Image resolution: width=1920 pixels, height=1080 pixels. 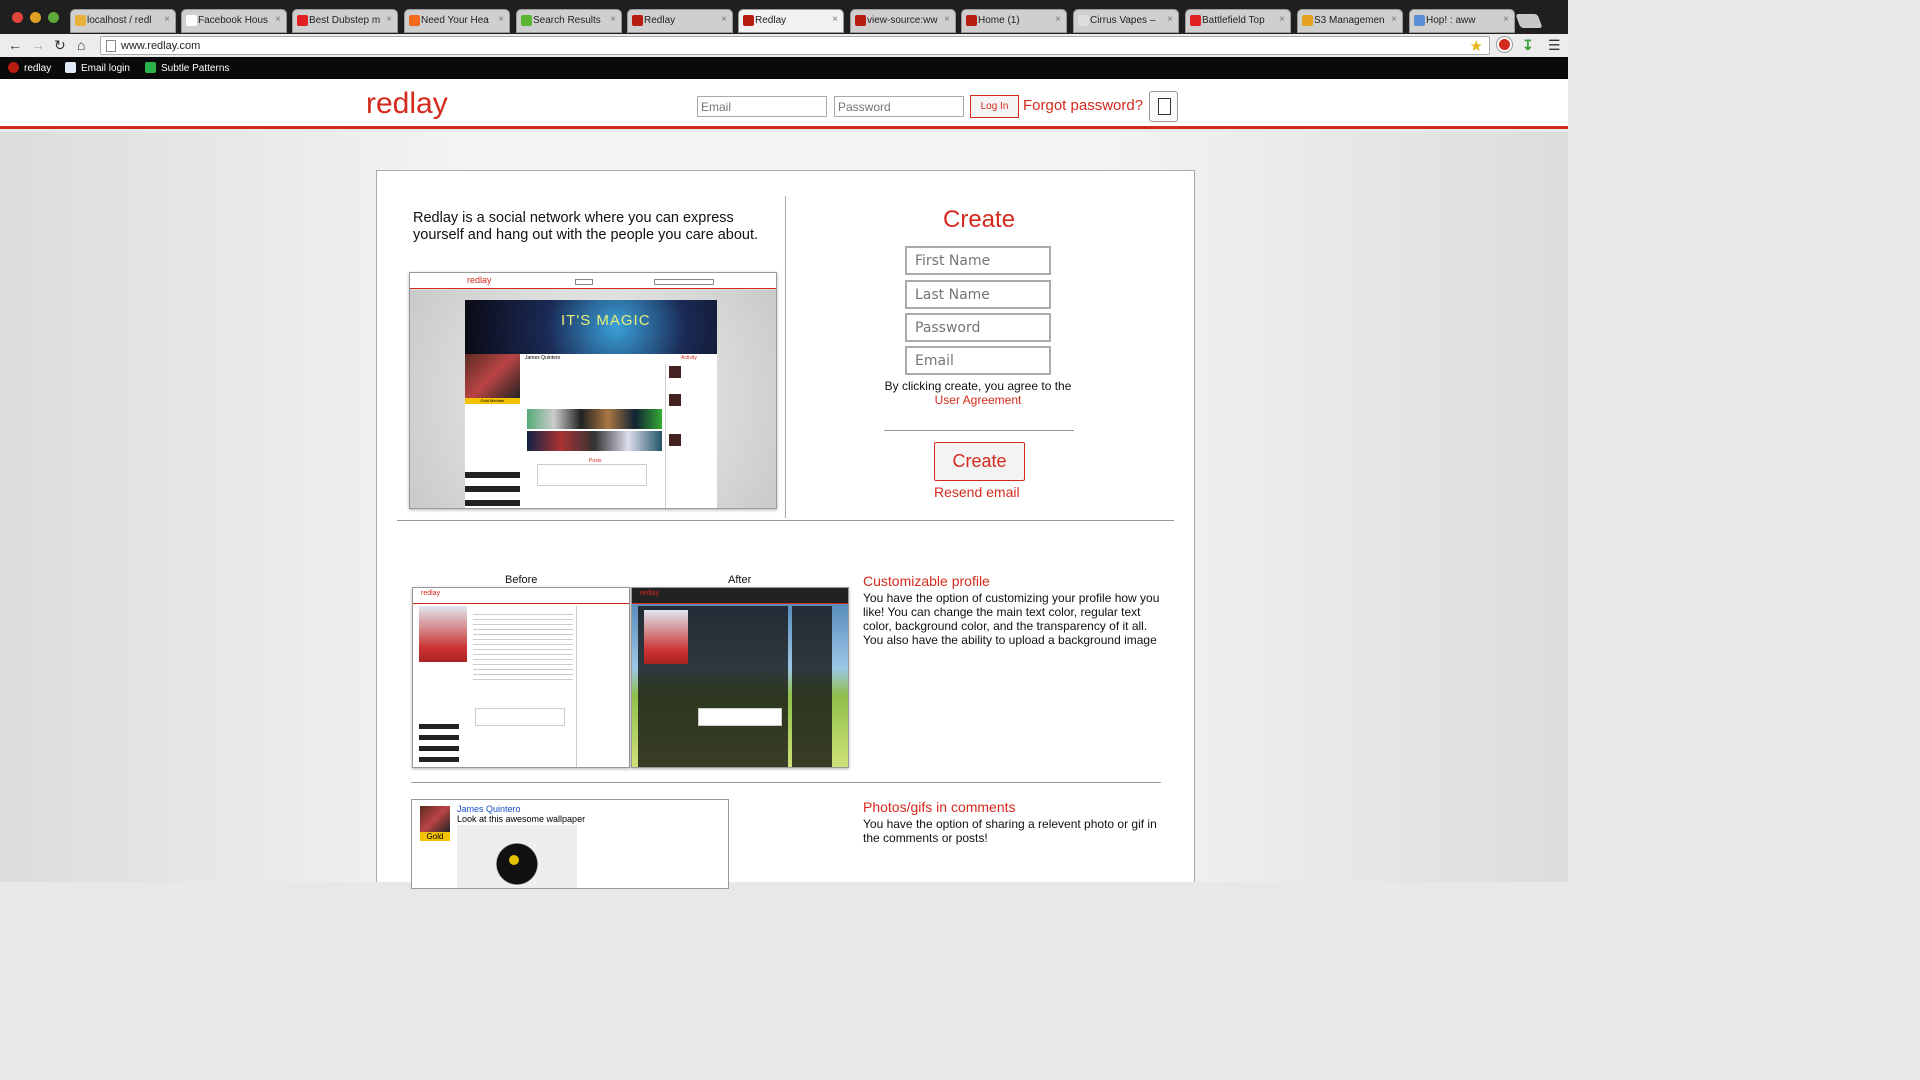 I want to click on forgot-password-link: Forgot password?, so click(x=1083, y=105).